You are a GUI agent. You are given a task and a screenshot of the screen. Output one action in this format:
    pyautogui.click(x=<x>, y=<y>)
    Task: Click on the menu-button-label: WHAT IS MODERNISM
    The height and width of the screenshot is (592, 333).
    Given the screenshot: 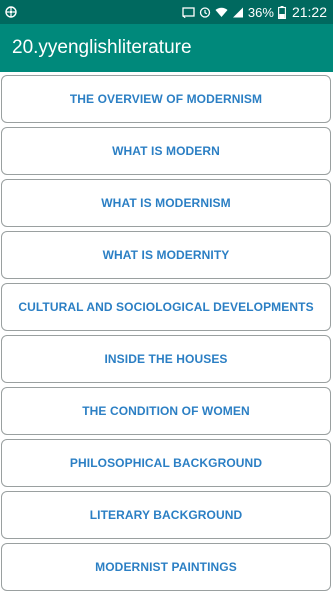 What is the action you would take?
    pyautogui.click(x=166, y=203)
    